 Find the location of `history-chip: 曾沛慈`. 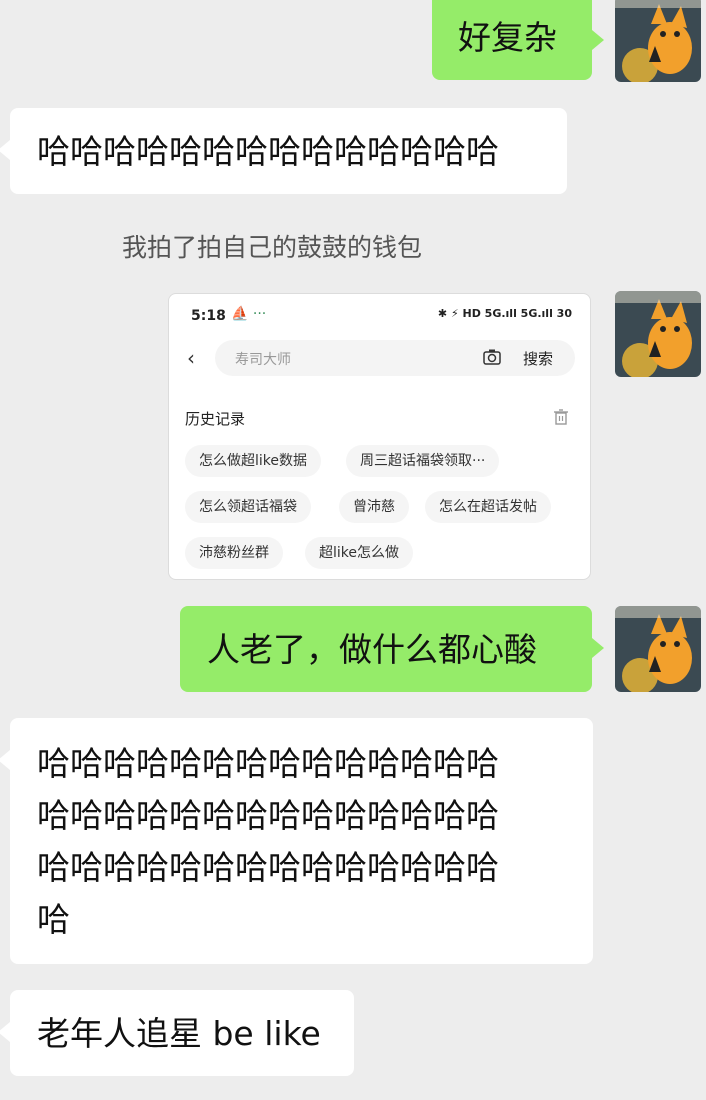

history-chip: 曾沛慈 is located at coordinates (374, 507).